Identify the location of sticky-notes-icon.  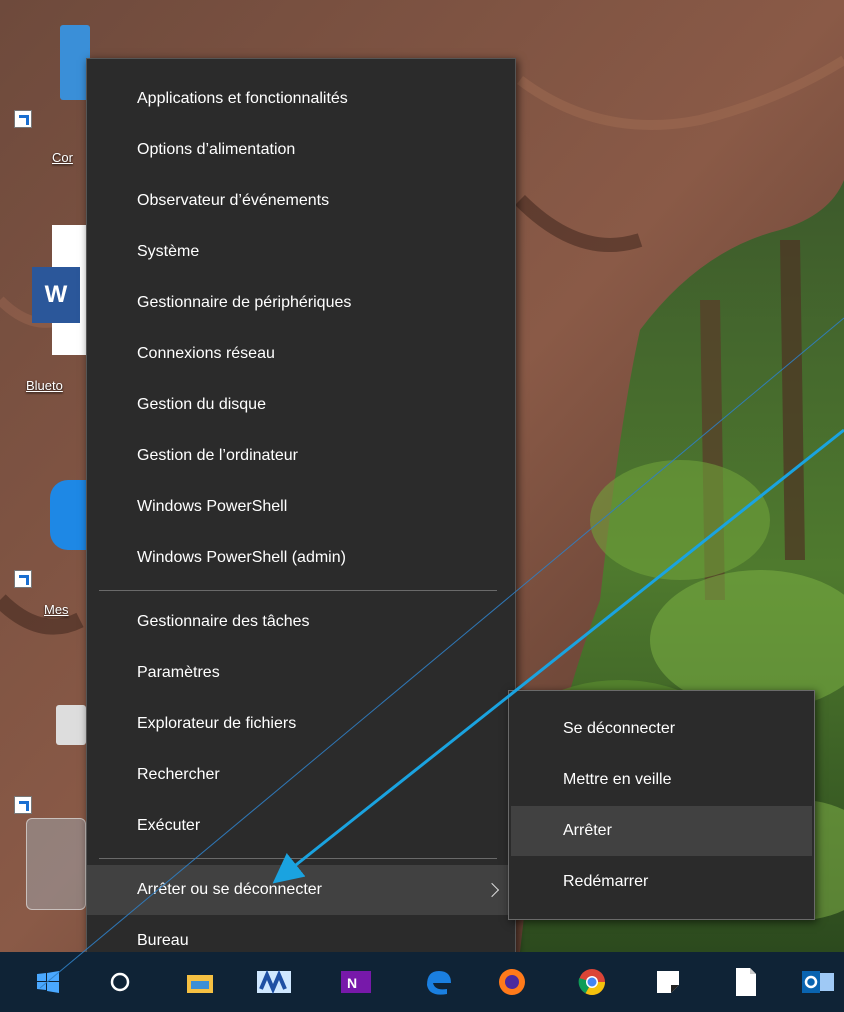
(668, 982).